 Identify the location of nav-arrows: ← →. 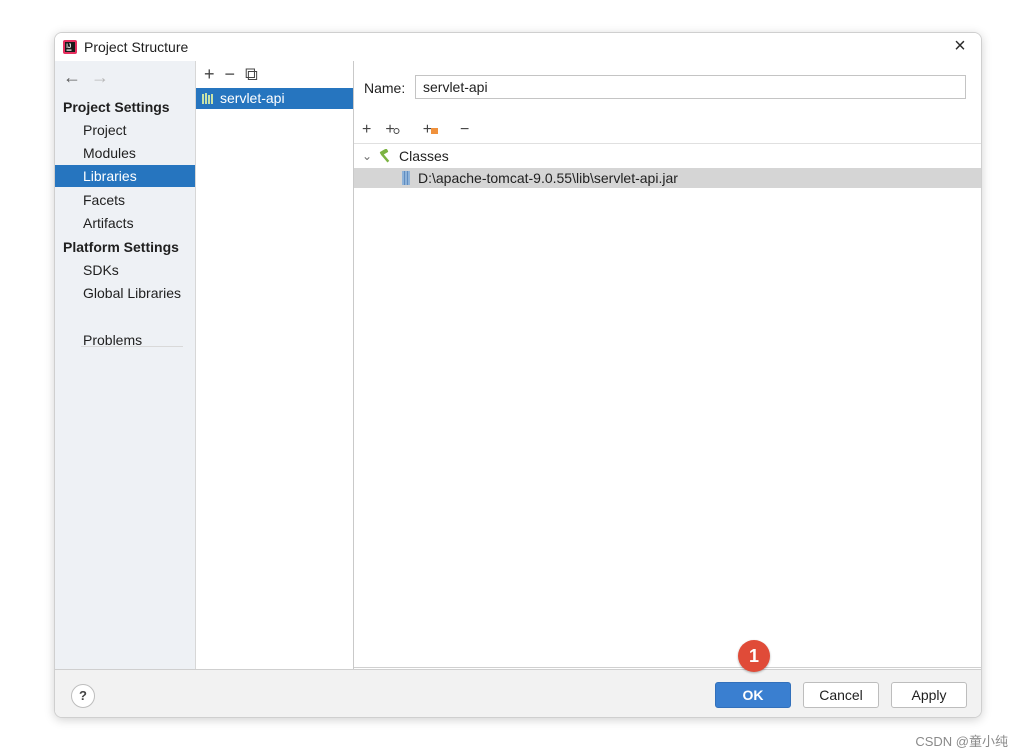
(91, 77).